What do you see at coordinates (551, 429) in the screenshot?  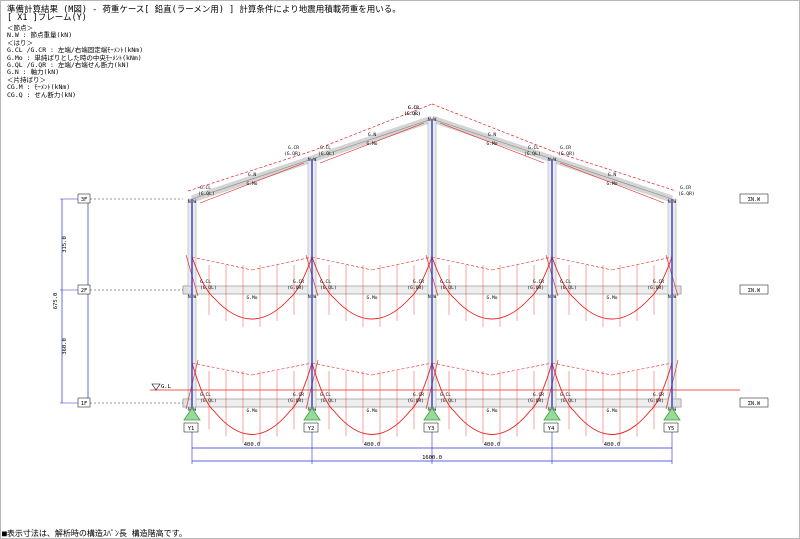 I see `axis-label: Y4` at bounding box center [551, 429].